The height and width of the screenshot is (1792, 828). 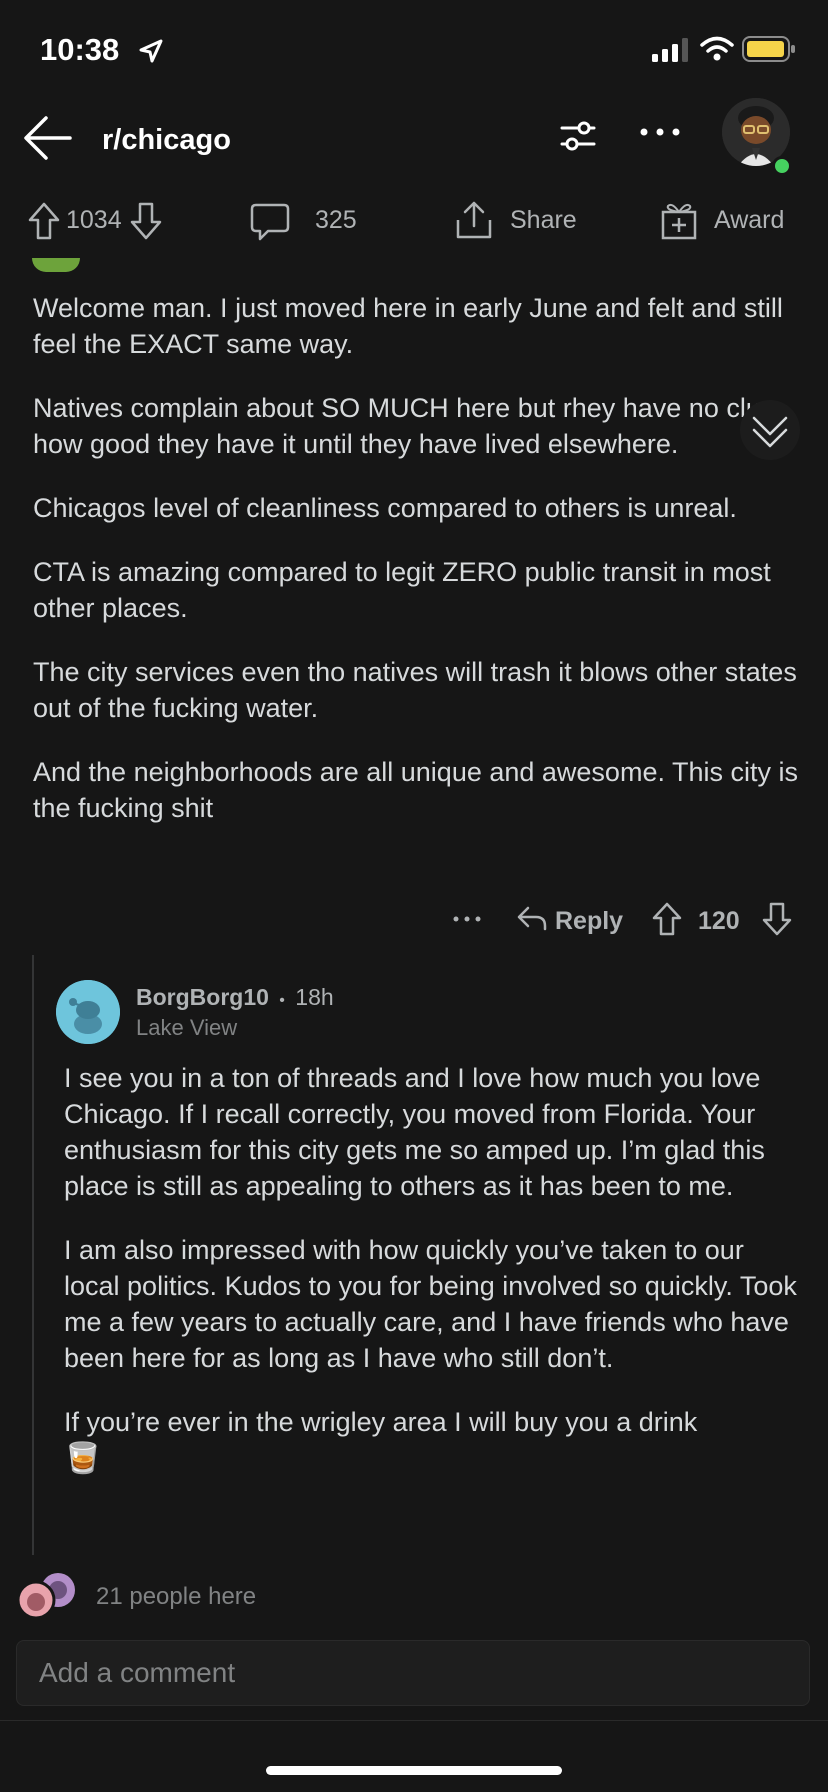 I want to click on share-icon, so click(x=474, y=220).